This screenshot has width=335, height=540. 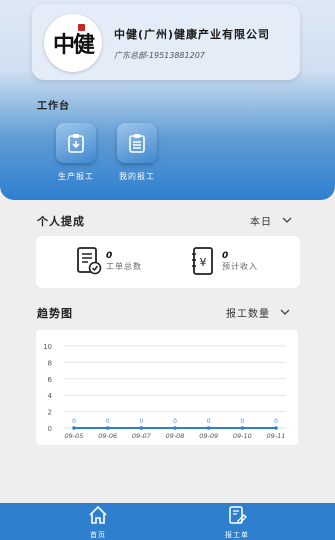 What do you see at coordinates (225, 255) in the screenshot?
I see `expected-income-value: 0` at bounding box center [225, 255].